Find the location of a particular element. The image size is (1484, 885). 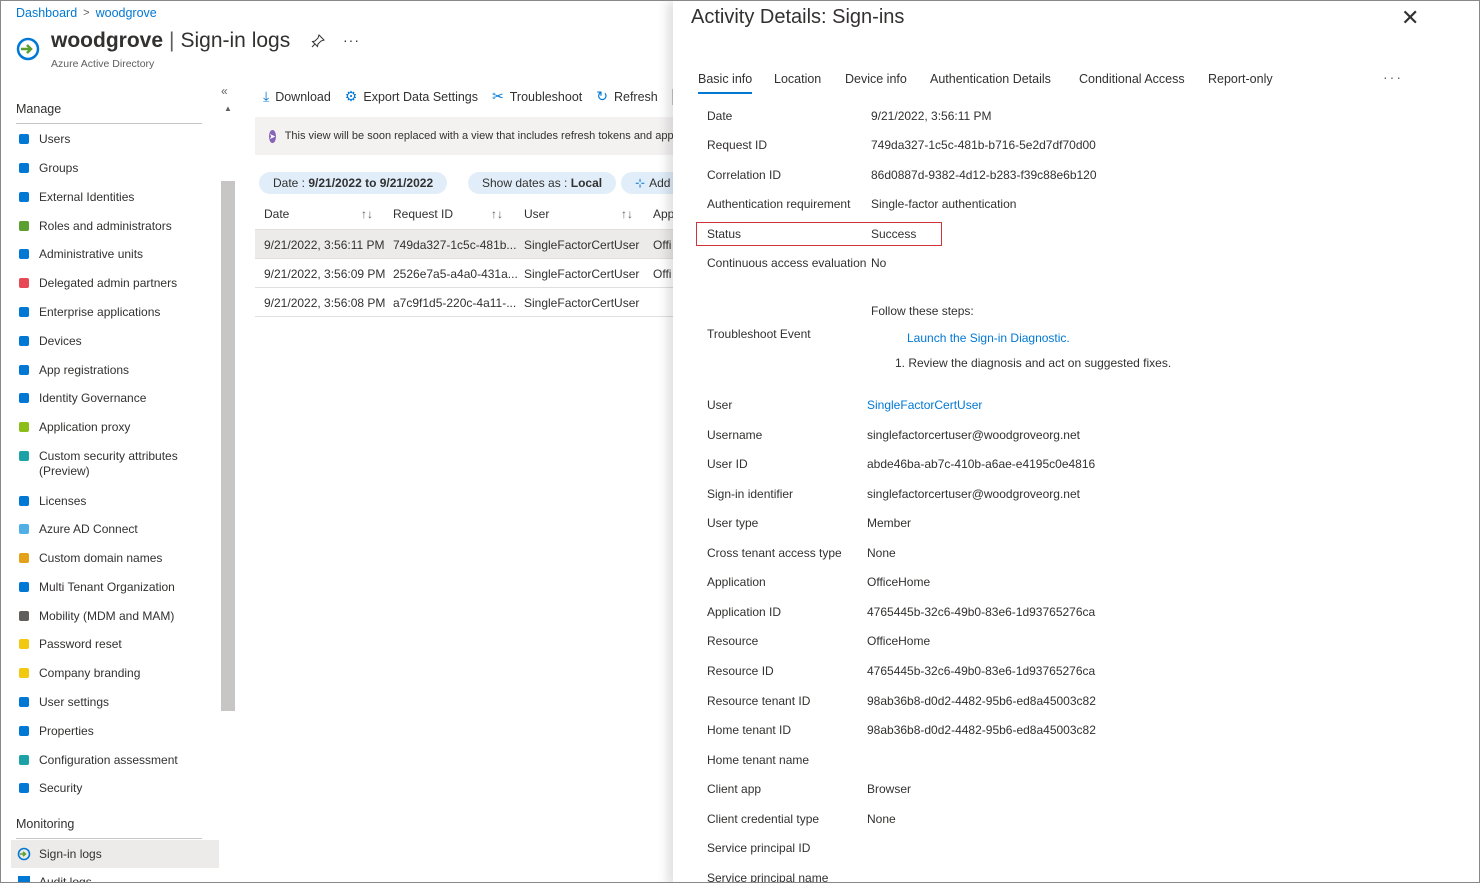

detail-label: Client credential type is located at coordinates (763, 819).